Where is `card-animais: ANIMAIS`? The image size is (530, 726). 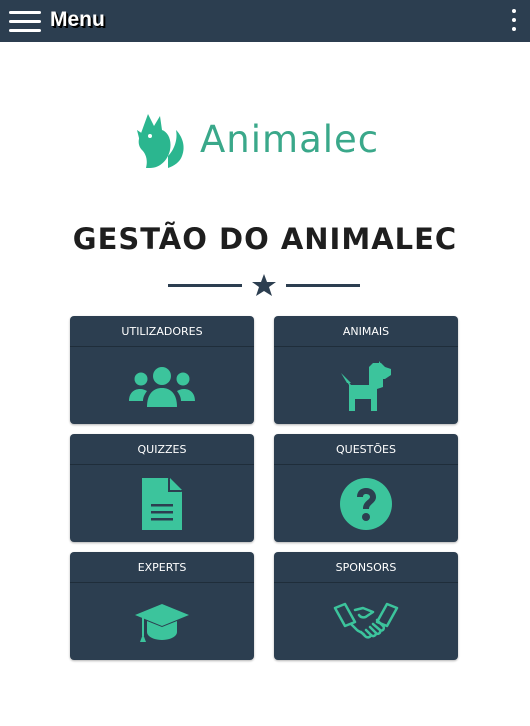 card-animais: ANIMAIS is located at coordinates (366, 370).